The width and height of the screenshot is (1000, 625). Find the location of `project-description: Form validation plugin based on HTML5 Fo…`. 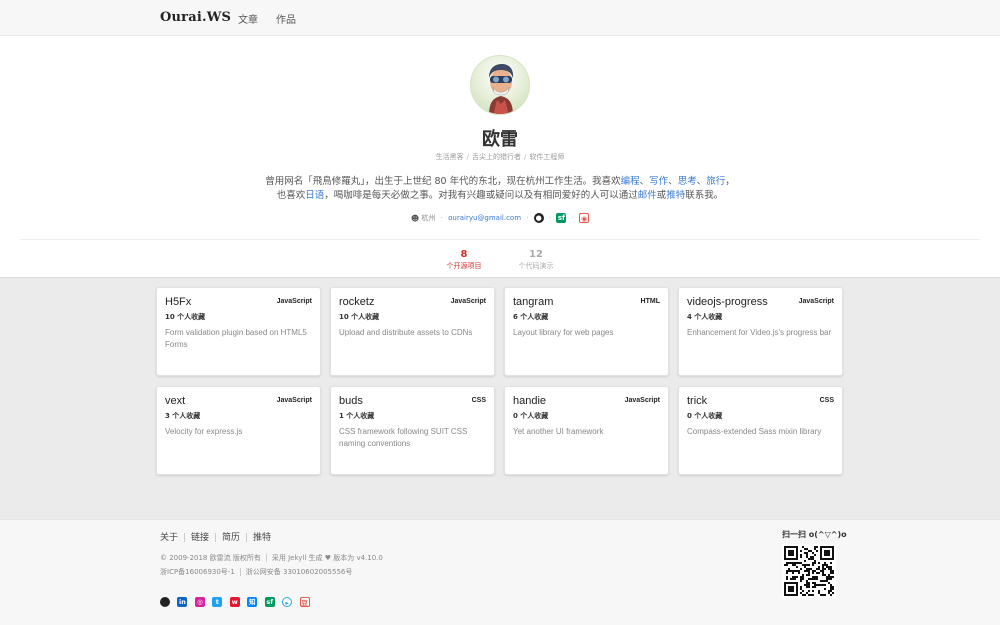

project-description: Form validation plugin based on HTML5 Fo… is located at coordinates (236, 338).